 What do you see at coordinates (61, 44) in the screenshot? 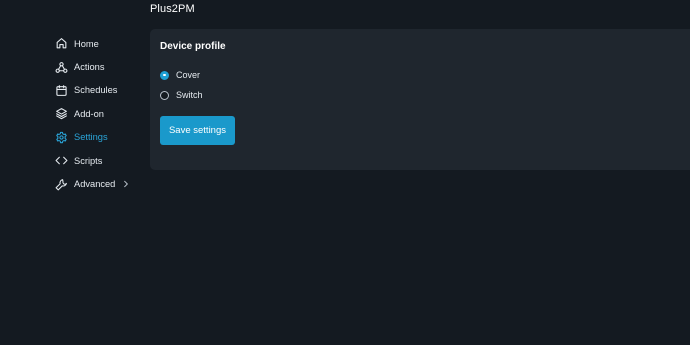
I see `home-icon` at bounding box center [61, 44].